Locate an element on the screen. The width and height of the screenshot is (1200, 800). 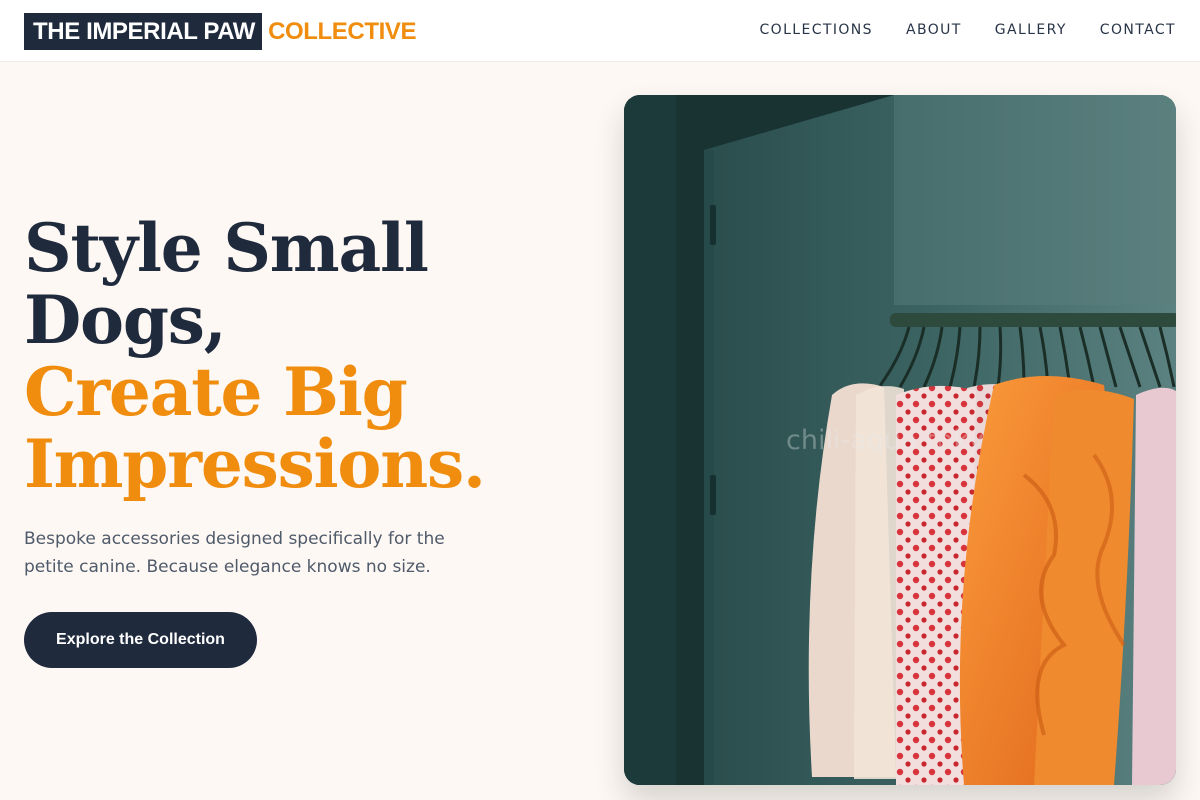
nav-link-about: ABOUT is located at coordinates (934, 30).